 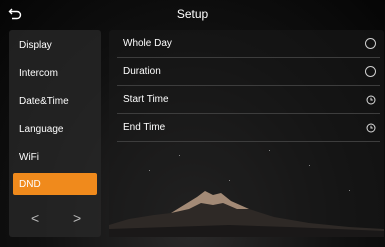 I want to click on whole-day-option: Whole Day, so click(x=248, y=44).